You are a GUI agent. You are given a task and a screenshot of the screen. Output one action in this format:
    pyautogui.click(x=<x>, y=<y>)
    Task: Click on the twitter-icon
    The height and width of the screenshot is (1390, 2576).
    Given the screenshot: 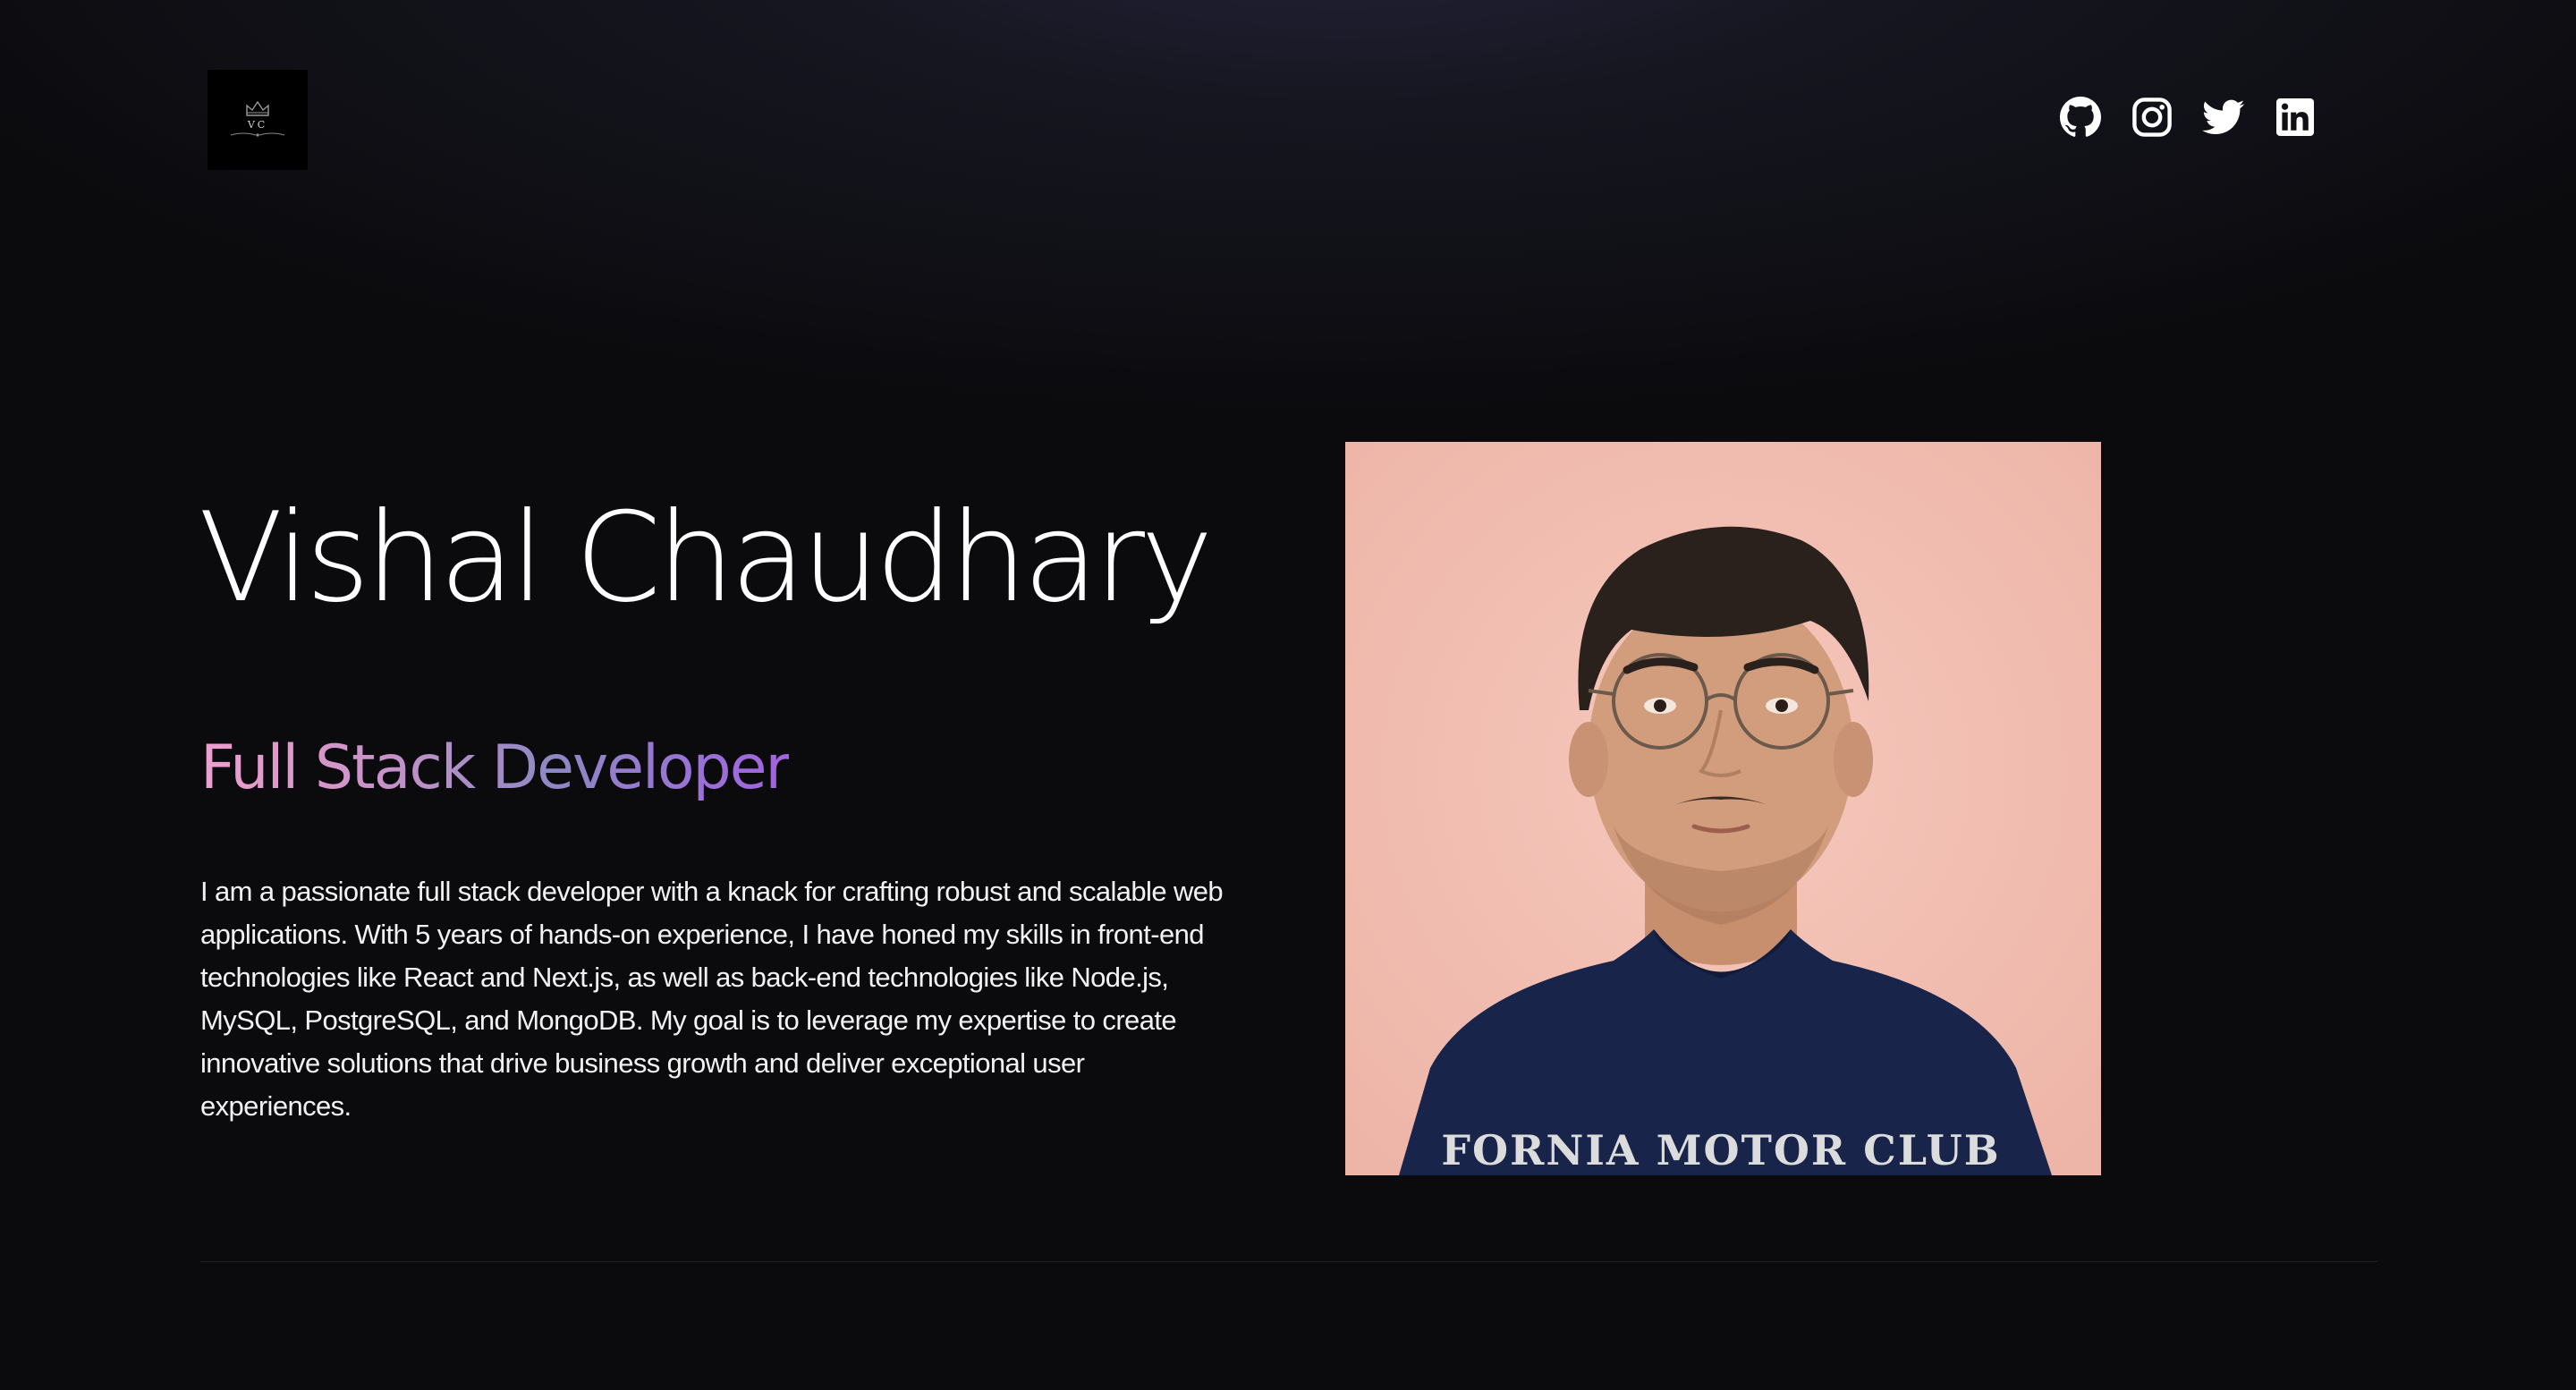 What is the action you would take?
    pyautogui.click(x=2223, y=117)
    